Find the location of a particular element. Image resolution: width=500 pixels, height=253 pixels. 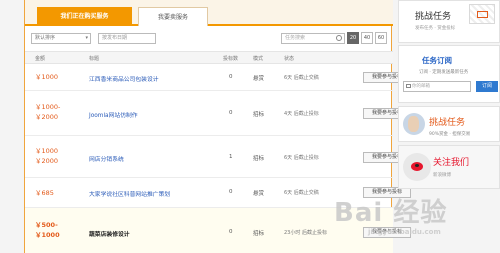

task-price: ￥1000 ￥2000 is located at coordinates (47, 156).